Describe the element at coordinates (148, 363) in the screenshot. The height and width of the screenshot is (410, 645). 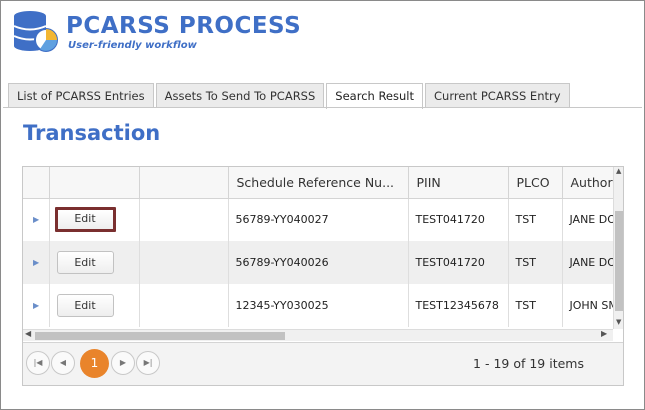
I see `last-page-icon: ▶|` at that location.